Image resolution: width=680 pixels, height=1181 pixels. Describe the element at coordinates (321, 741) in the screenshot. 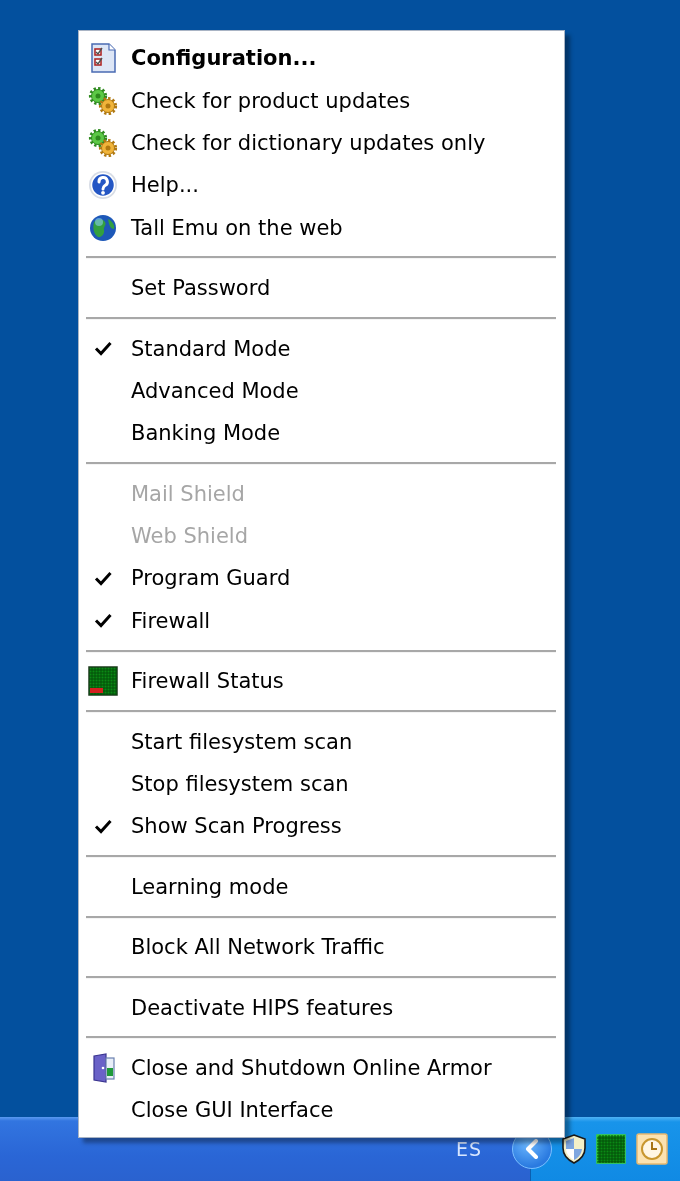

I see `menu-item: Start filesystem scan` at that location.